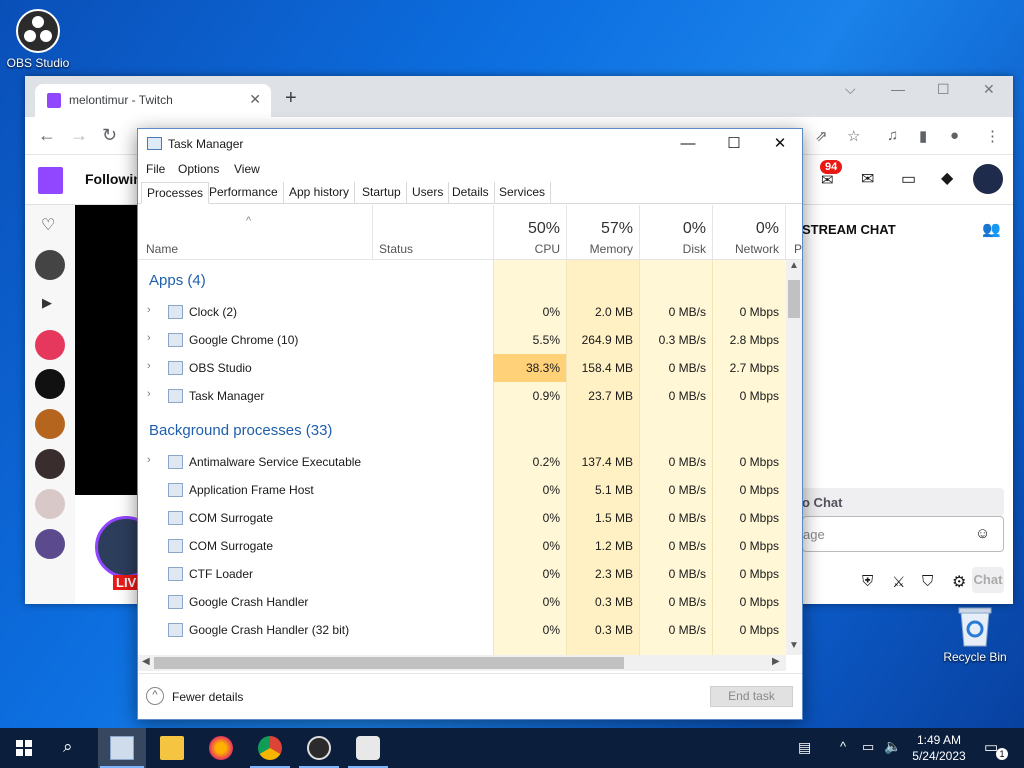 The image size is (1024, 768). I want to click on taskbar-firefox-icon, so click(221, 748).